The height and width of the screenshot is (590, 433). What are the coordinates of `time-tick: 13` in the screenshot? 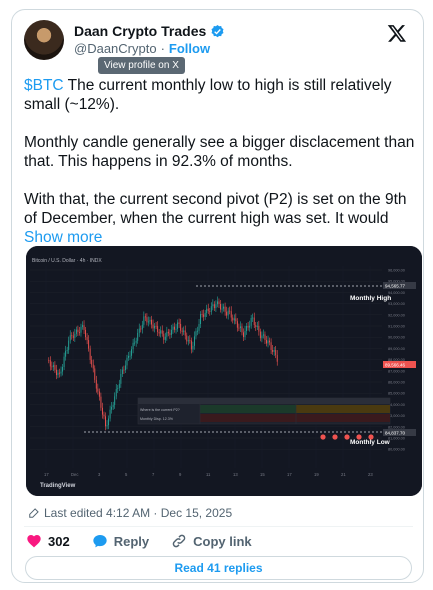 It's located at (235, 474).